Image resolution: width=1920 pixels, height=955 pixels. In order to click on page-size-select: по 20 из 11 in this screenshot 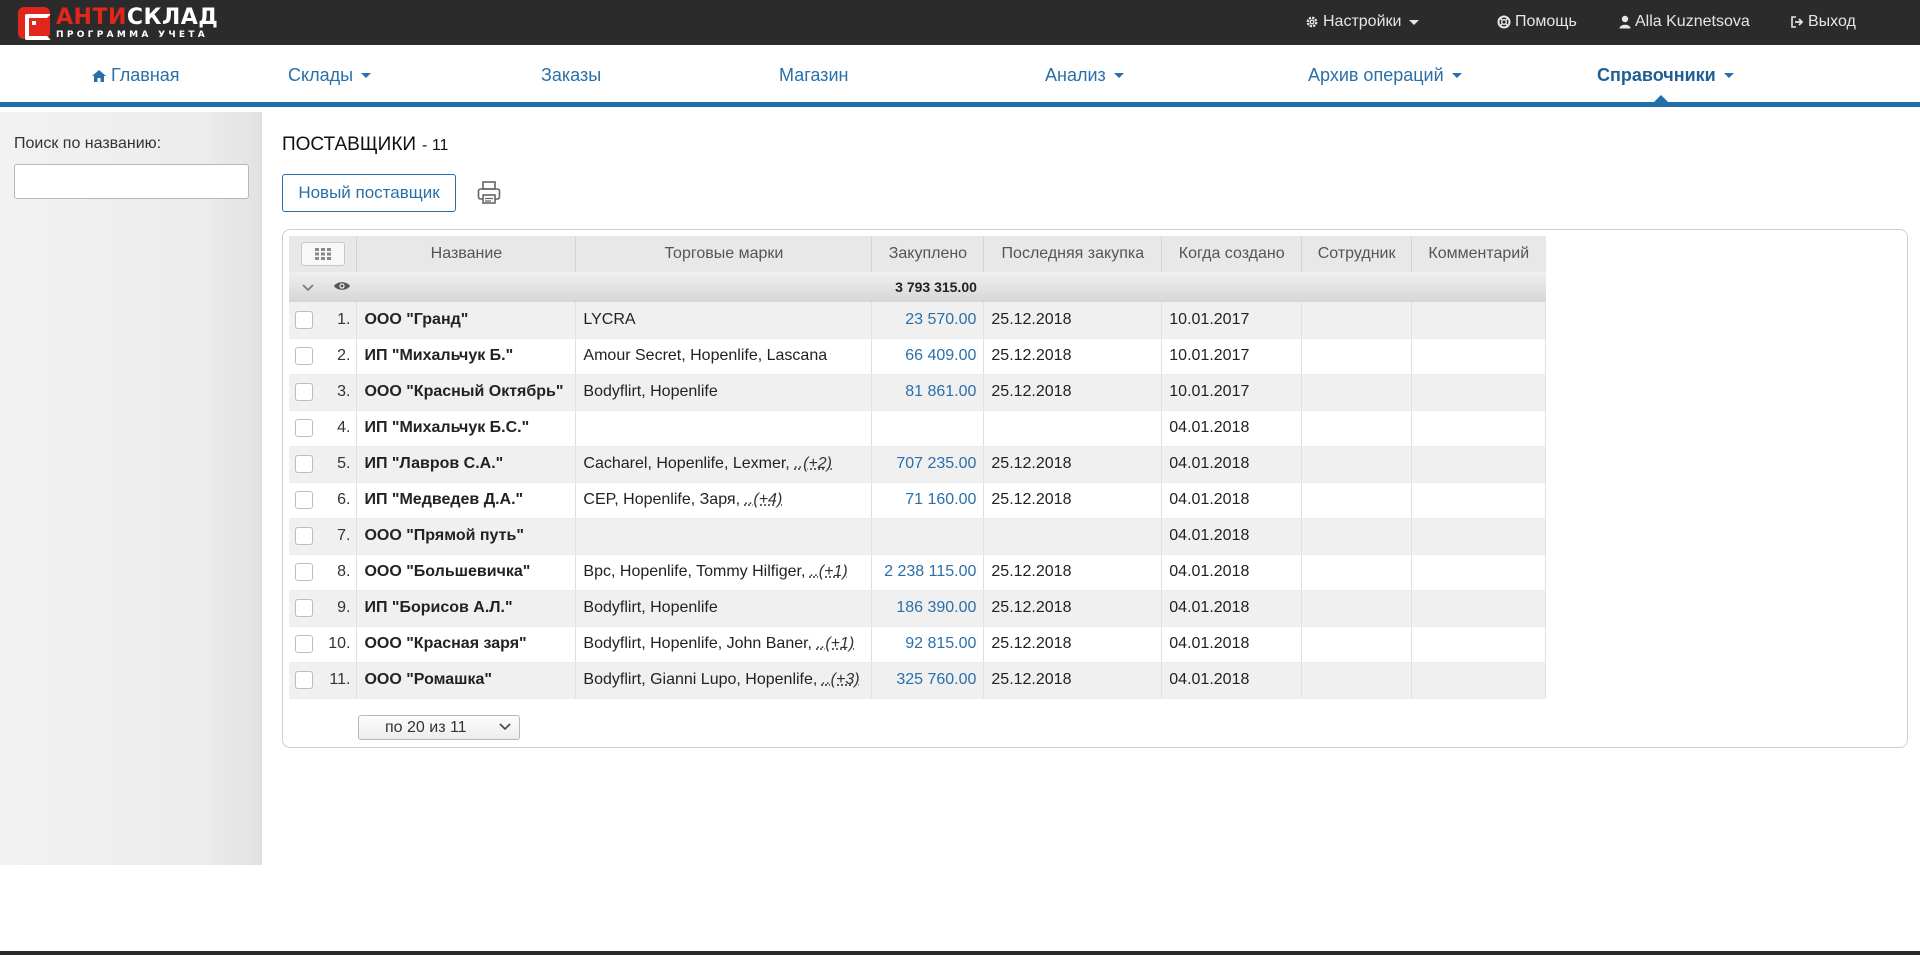, I will do `click(439, 727)`.